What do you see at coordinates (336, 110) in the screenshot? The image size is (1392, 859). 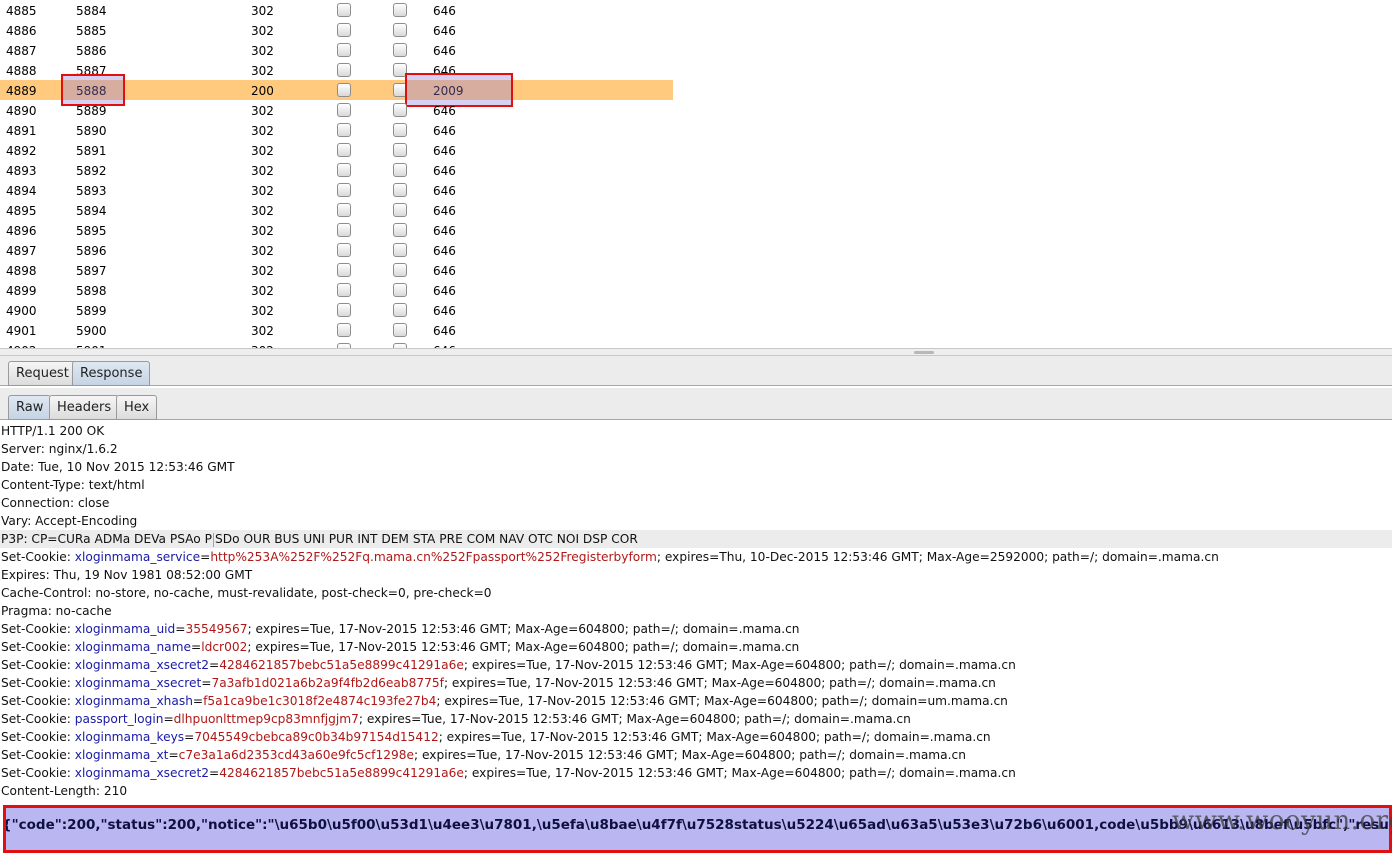 I see `table-row: 4890 5889 302 646` at bounding box center [336, 110].